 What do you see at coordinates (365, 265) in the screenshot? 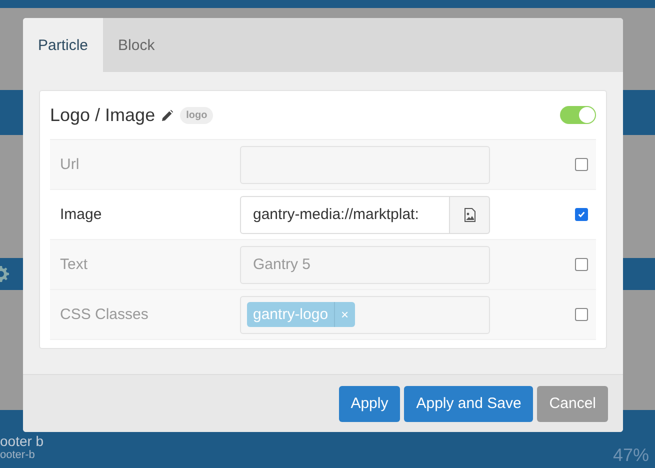
I see `input-field: Gantry 5` at bounding box center [365, 265].